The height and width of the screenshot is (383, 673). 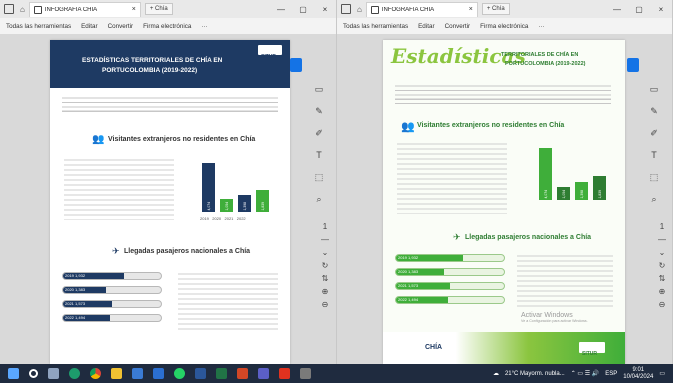 I want to click on task-view-icon, so click(x=53, y=373).